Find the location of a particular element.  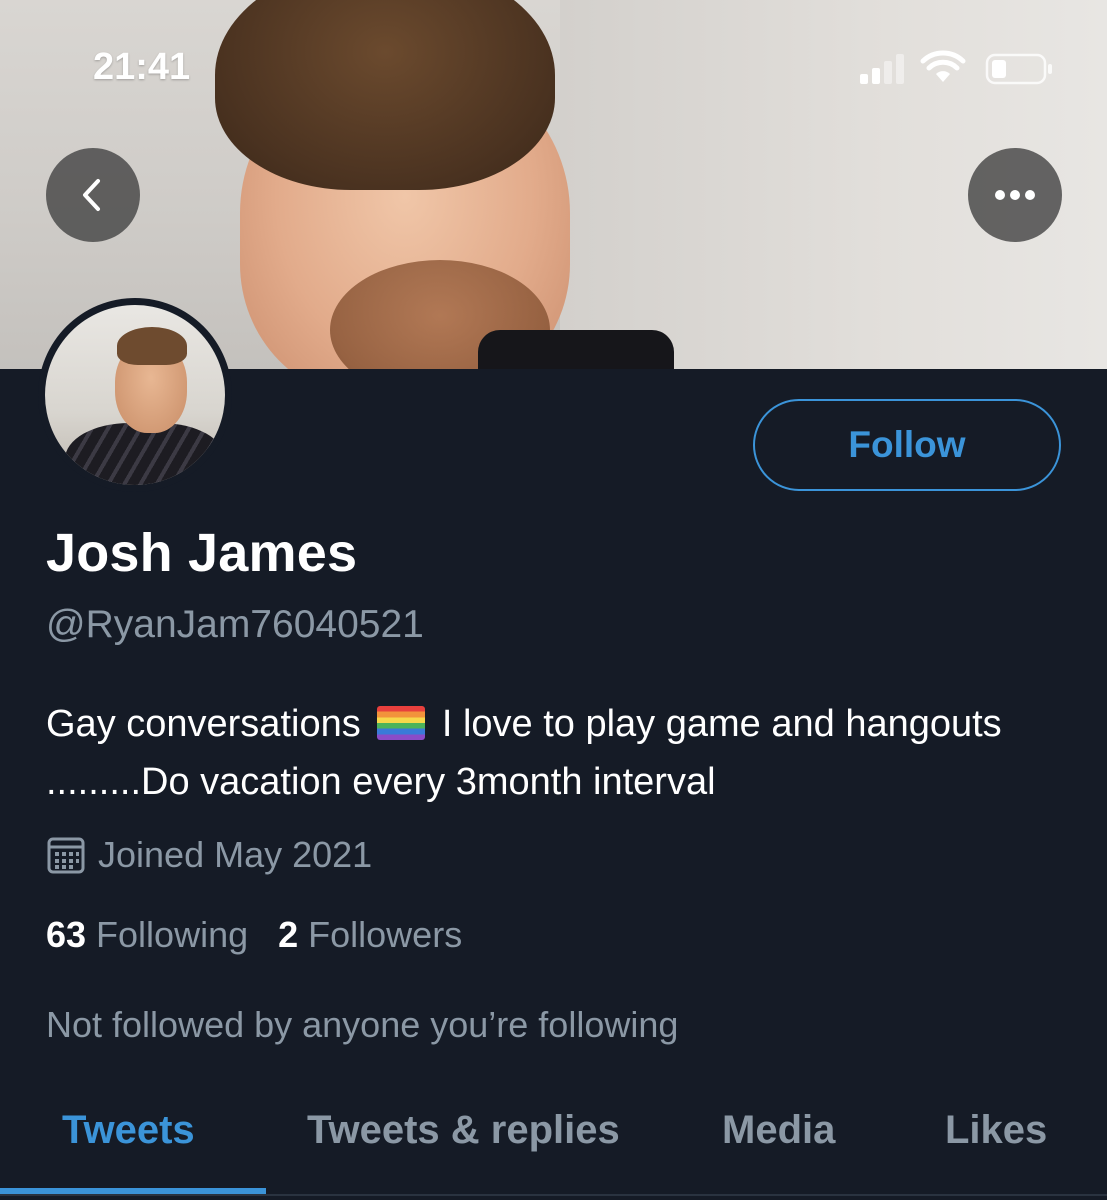

followers-link: 2 Followers is located at coordinates (385, 935).